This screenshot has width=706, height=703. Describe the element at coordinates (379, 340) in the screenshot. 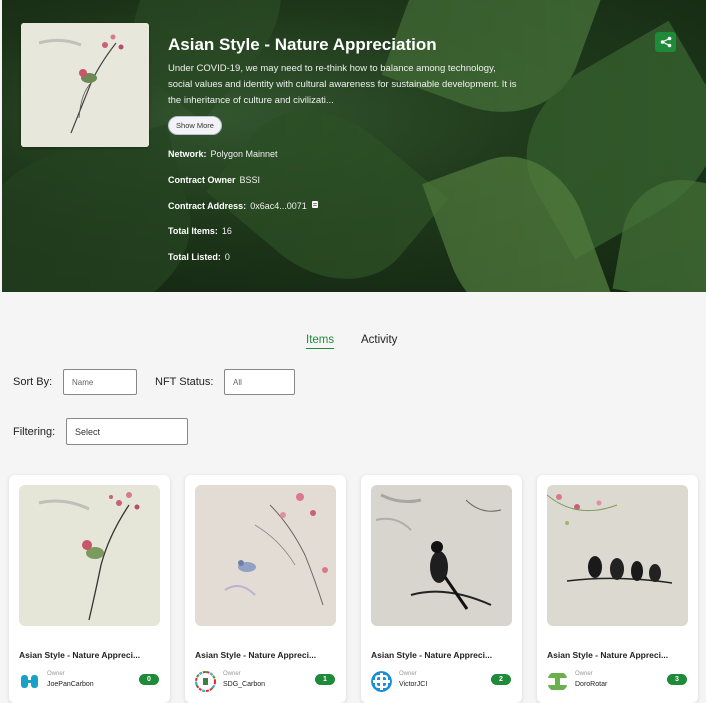

I see `tab-activity: Activity` at that location.